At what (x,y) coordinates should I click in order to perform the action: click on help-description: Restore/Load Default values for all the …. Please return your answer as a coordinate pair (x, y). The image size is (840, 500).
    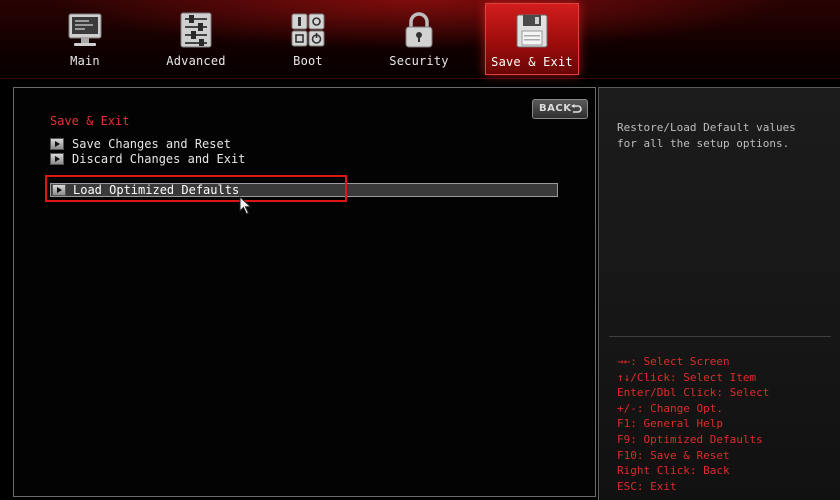
    Looking at the image, I should click on (706, 135).